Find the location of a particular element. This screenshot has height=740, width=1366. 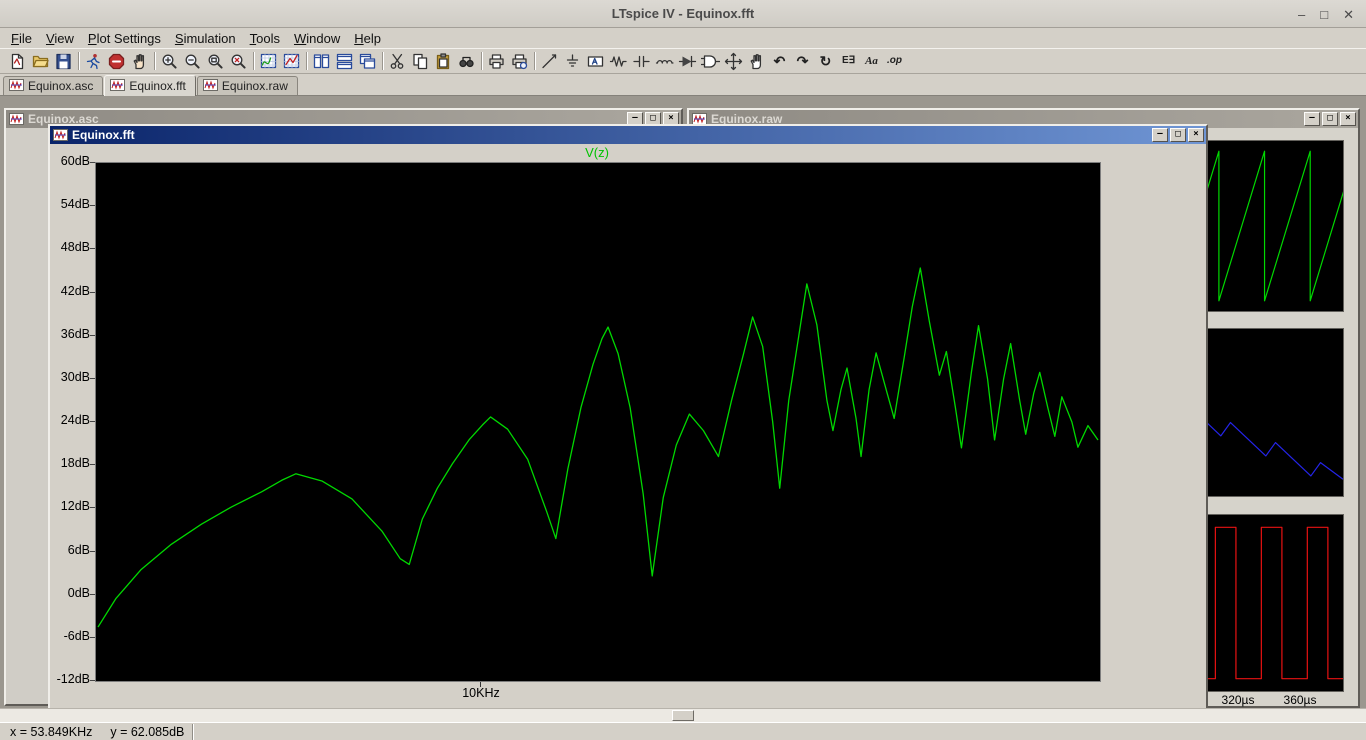

fft-window-title: Equinox.fft is located at coordinates (103, 135).